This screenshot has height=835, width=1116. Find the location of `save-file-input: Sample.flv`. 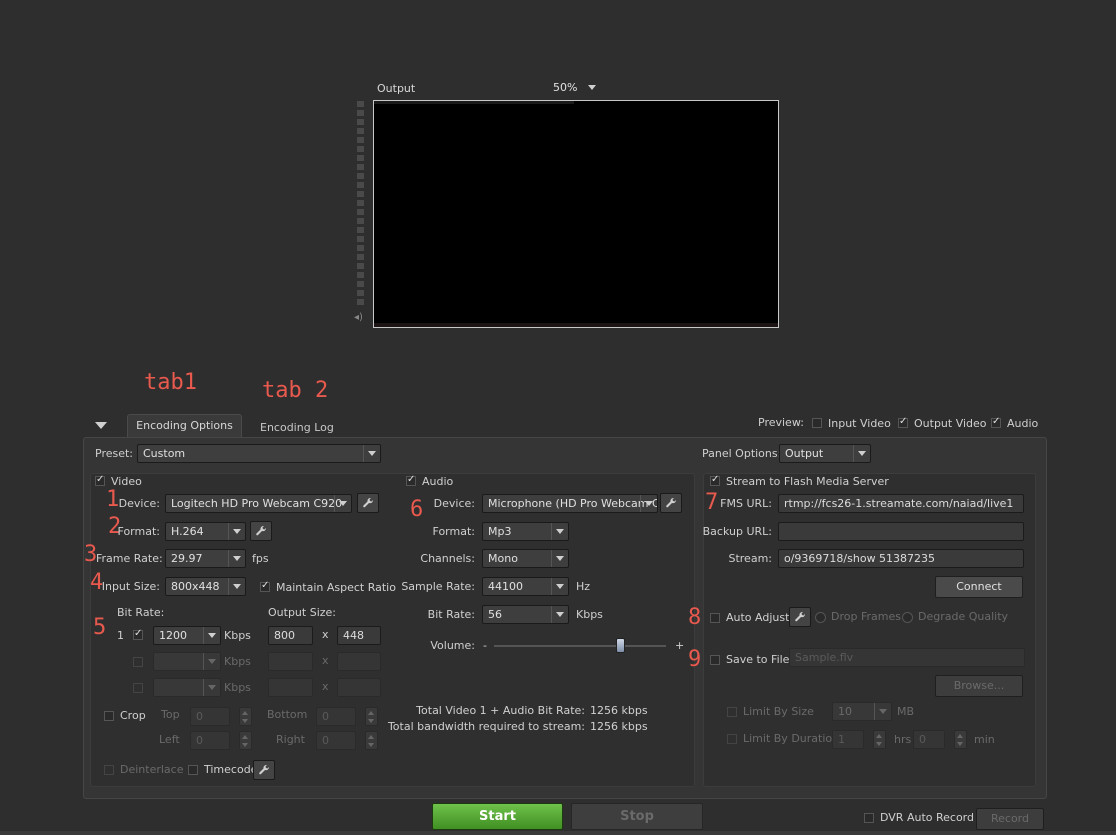

save-file-input: Sample.flv is located at coordinates (907, 657).